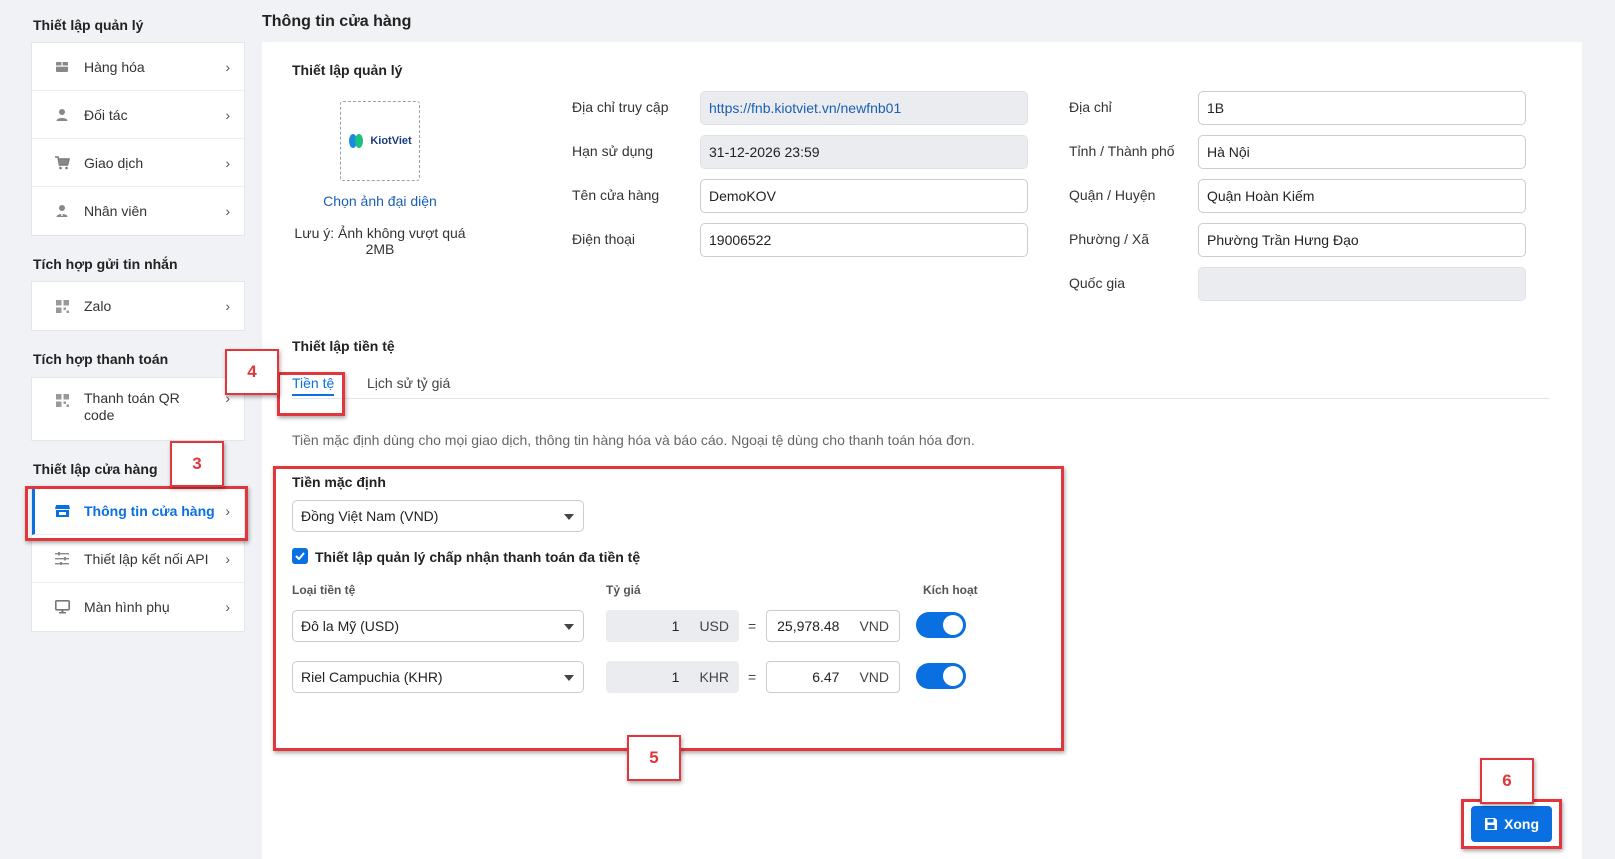 This screenshot has width=1615, height=859. What do you see at coordinates (616, 195) in the screenshot?
I see `store-name-label: Tên cửa hàng` at bounding box center [616, 195].